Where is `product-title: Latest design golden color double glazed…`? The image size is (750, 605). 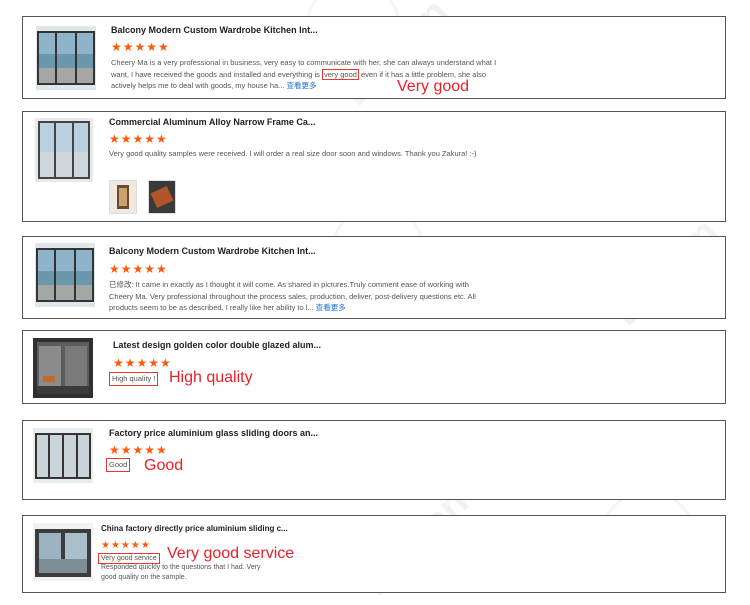
product-title: Latest design golden color double glazed… is located at coordinates (217, 345).